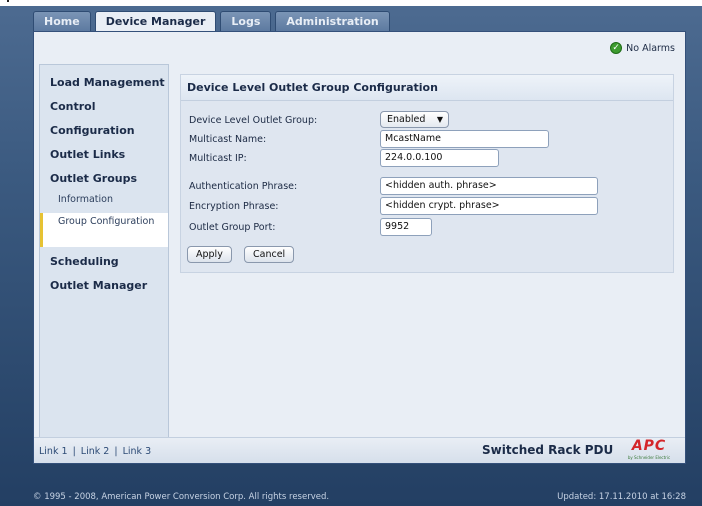  I want to click on port-input: 9952, so click(406, 227).